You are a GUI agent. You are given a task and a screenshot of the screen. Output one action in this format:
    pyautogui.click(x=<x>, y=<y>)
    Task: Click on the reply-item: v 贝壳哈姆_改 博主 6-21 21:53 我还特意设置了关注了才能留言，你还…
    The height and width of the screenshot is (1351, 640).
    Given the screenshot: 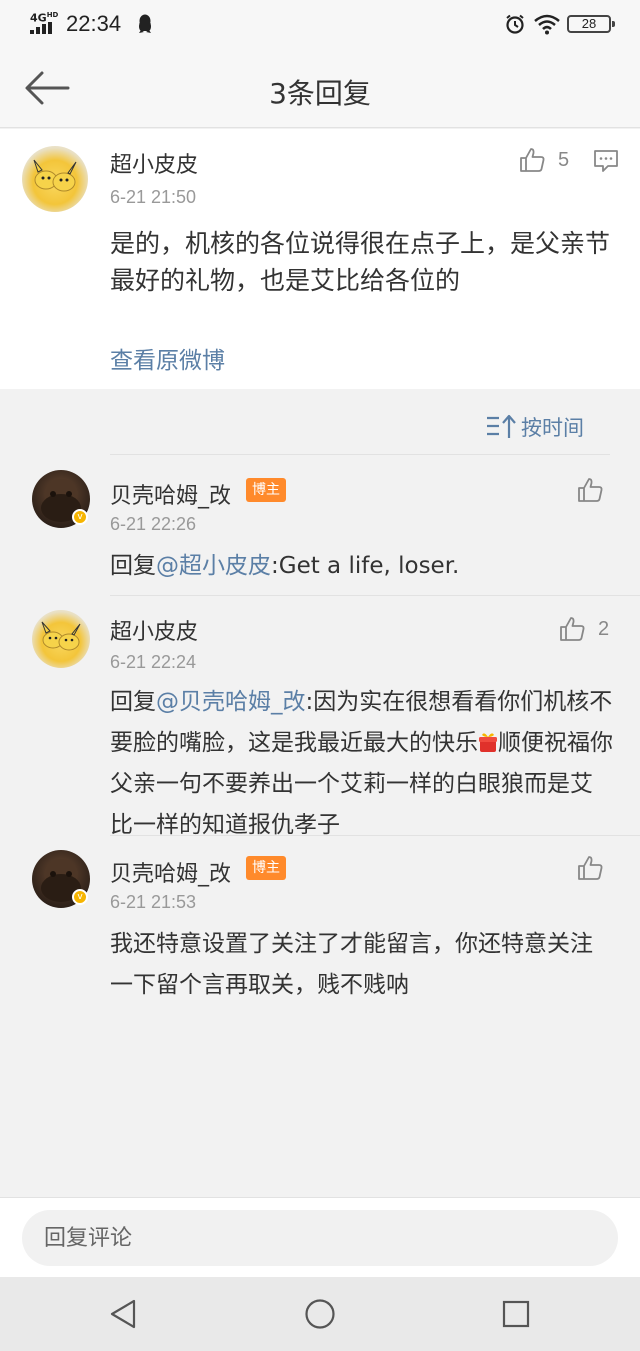 What is the action you would take?
    pyautogui.click(x=320, y=926)
    